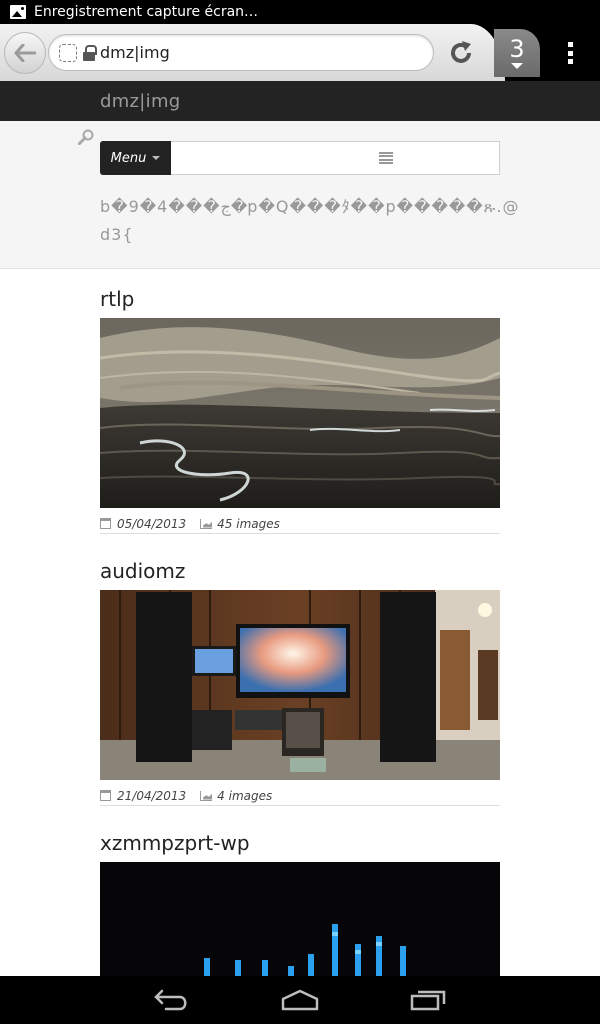 The image size is (600, 1024). I want to click on gallery-count: 45 images, so click(248, 523).